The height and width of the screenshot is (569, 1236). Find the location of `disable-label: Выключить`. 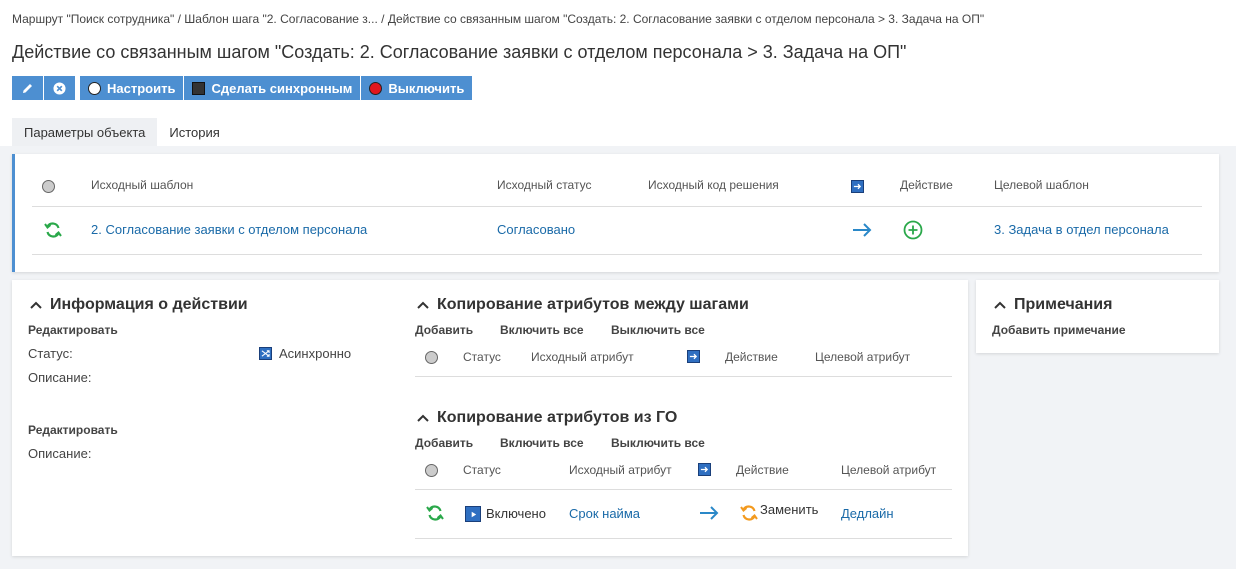

disable-label: Выключить is located at coordinates (426, 88).